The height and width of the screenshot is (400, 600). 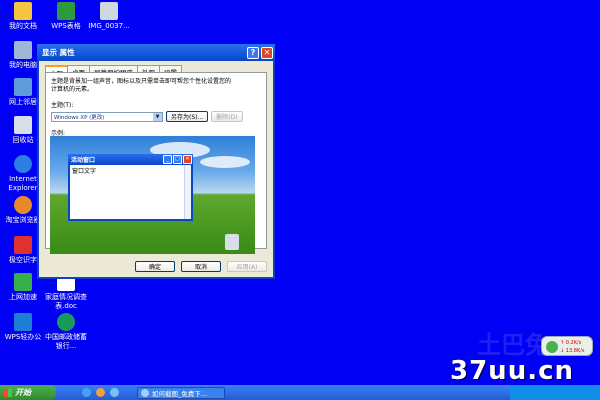 I want to click on close-icon: ✕, so click(x=187, y=159).